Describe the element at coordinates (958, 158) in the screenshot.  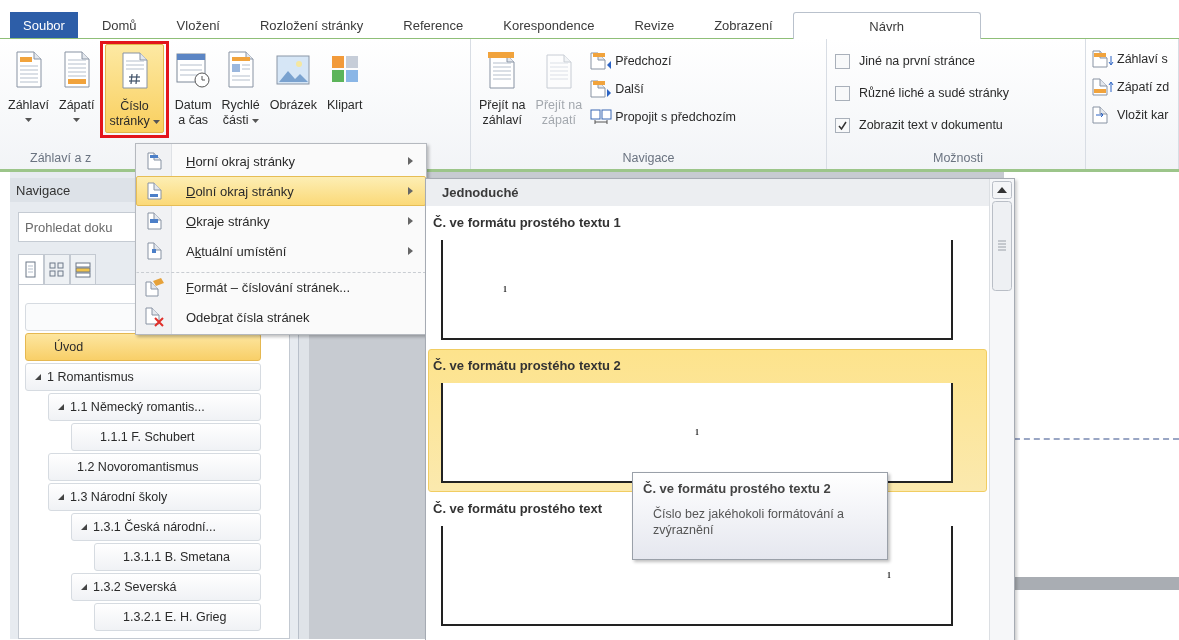
I see `group-label: Možnosti` at that location.